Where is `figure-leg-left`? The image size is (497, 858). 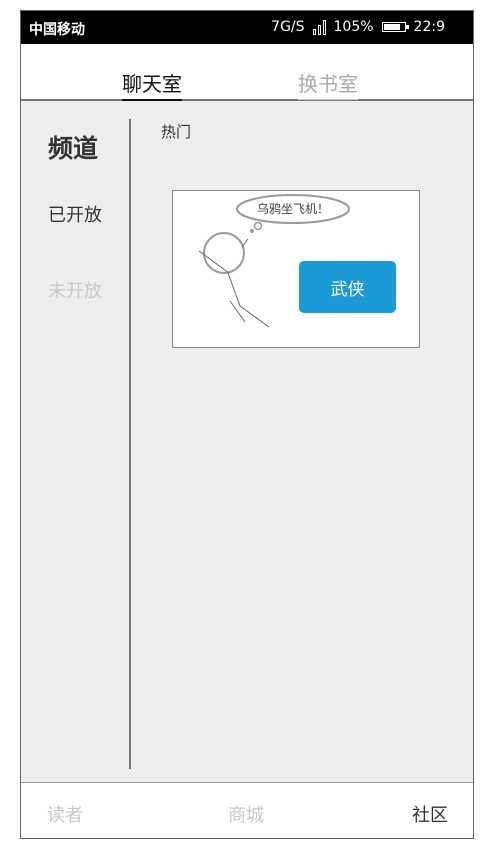
figure-leg-left is located at coordinates (237, 311).